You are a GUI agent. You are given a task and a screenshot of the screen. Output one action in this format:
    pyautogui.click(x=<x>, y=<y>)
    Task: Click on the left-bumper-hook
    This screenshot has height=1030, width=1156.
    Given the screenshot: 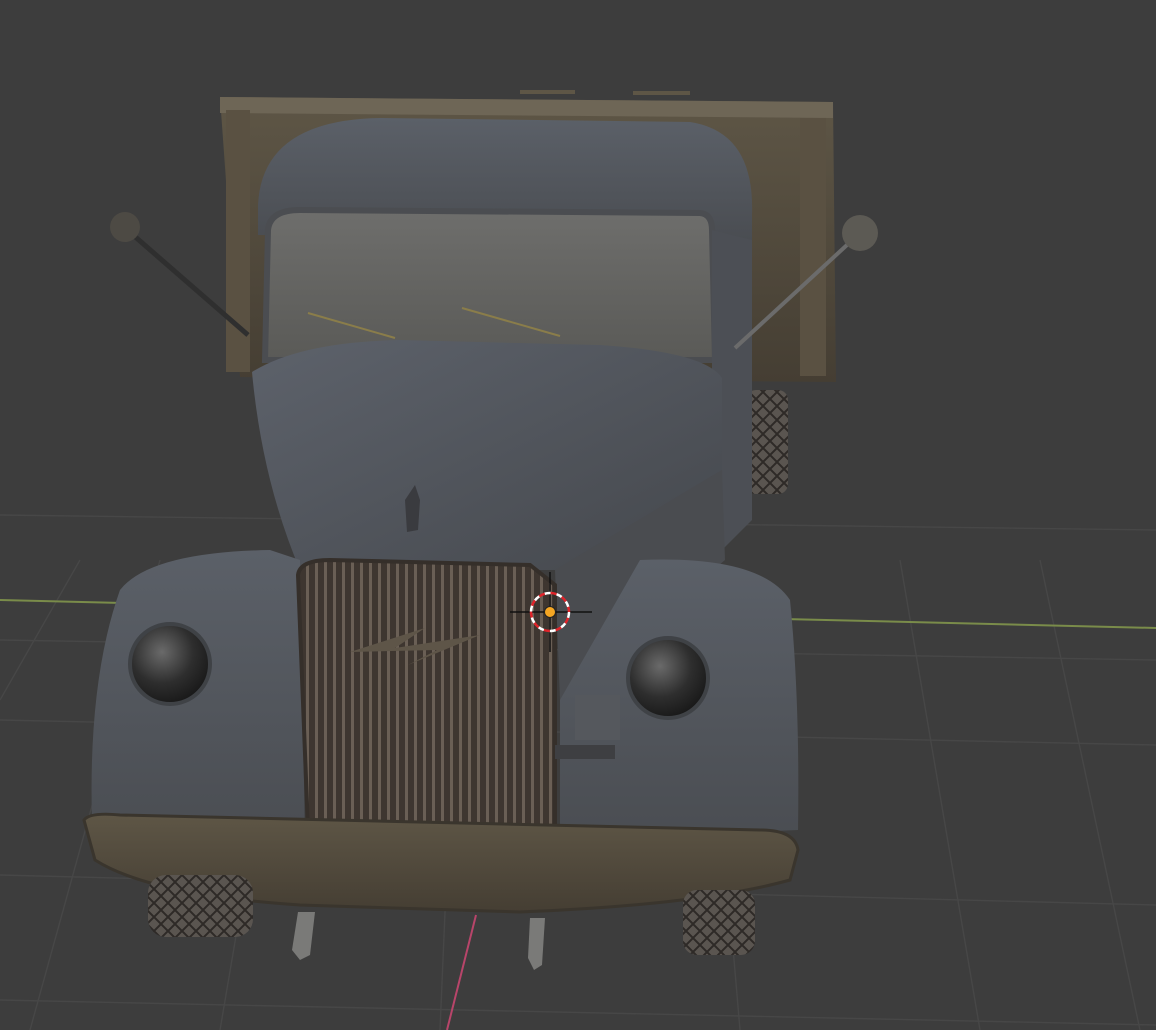 What is the action you would take?
    pyautogui.click(x=303, y=936)
    